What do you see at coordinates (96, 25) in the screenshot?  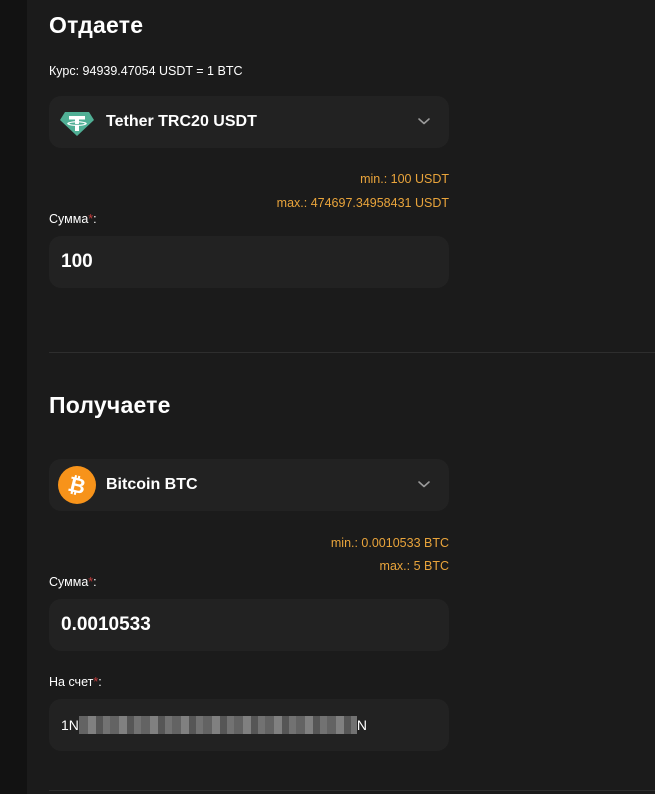 I see `give-section-title: Отдаете` at bounding box center [96, 25].